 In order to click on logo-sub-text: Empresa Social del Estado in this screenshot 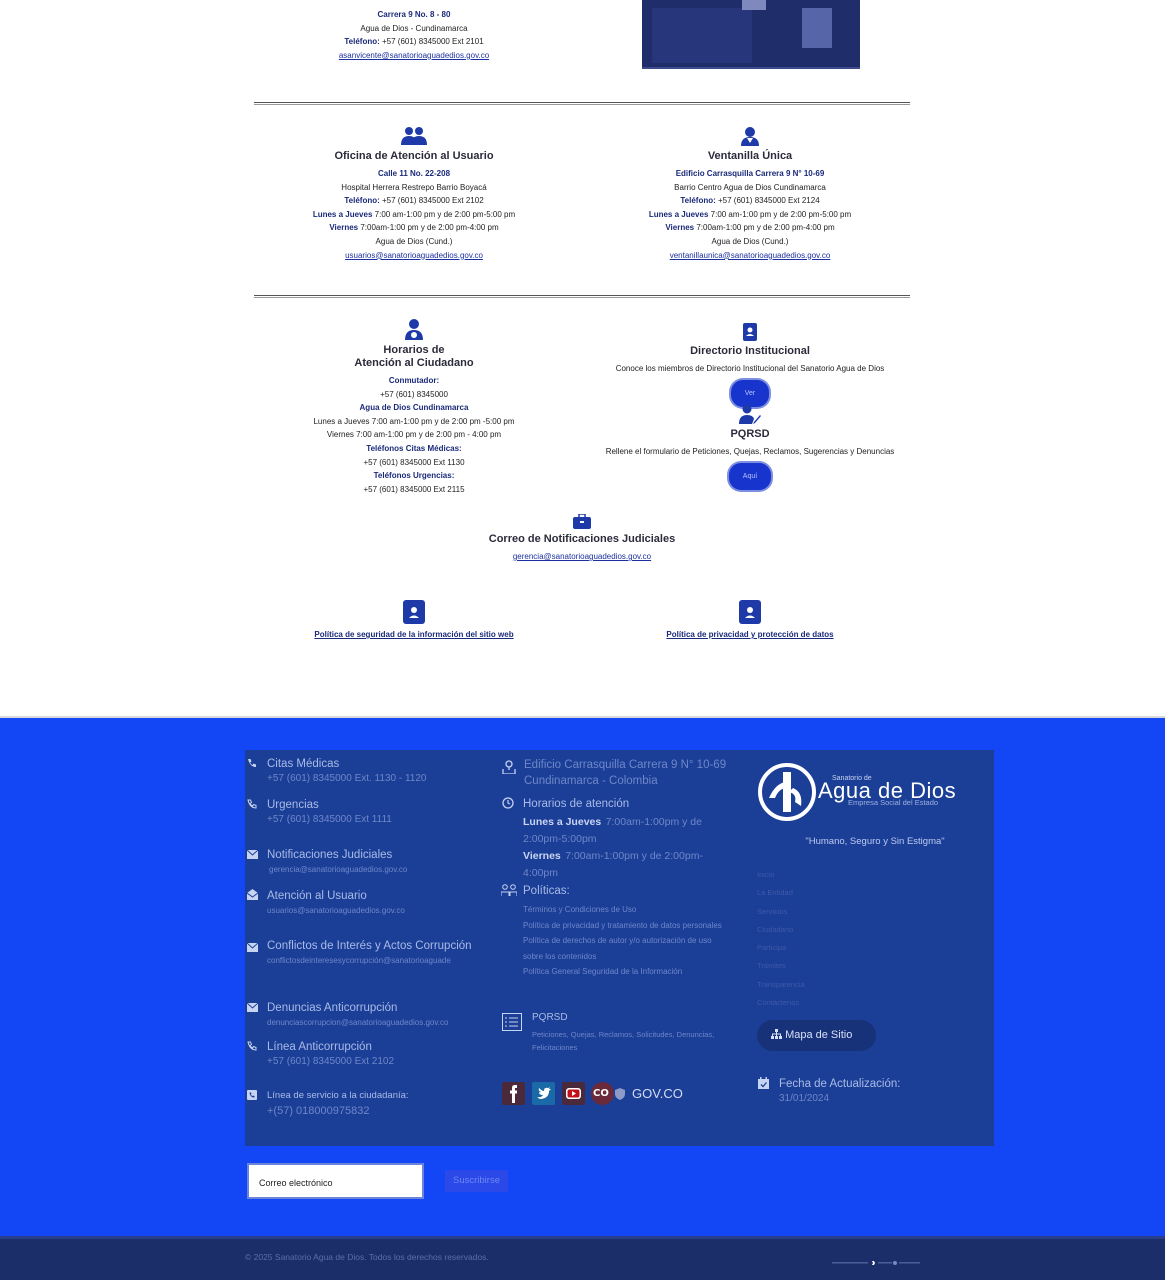, I will do `click(893, 802)`.